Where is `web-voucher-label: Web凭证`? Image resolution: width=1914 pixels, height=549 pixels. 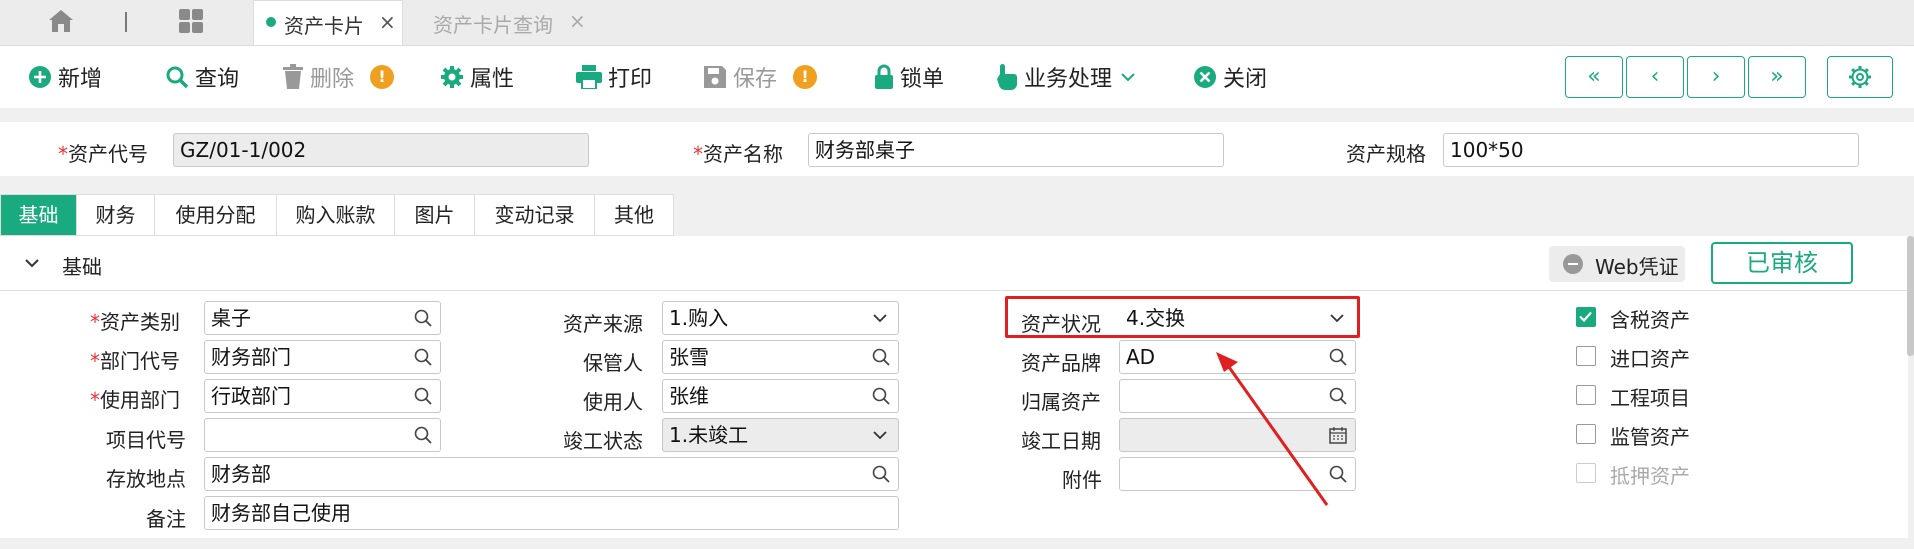 web-voucher-label: Web凭证 is located at coordinates (1637, 267).